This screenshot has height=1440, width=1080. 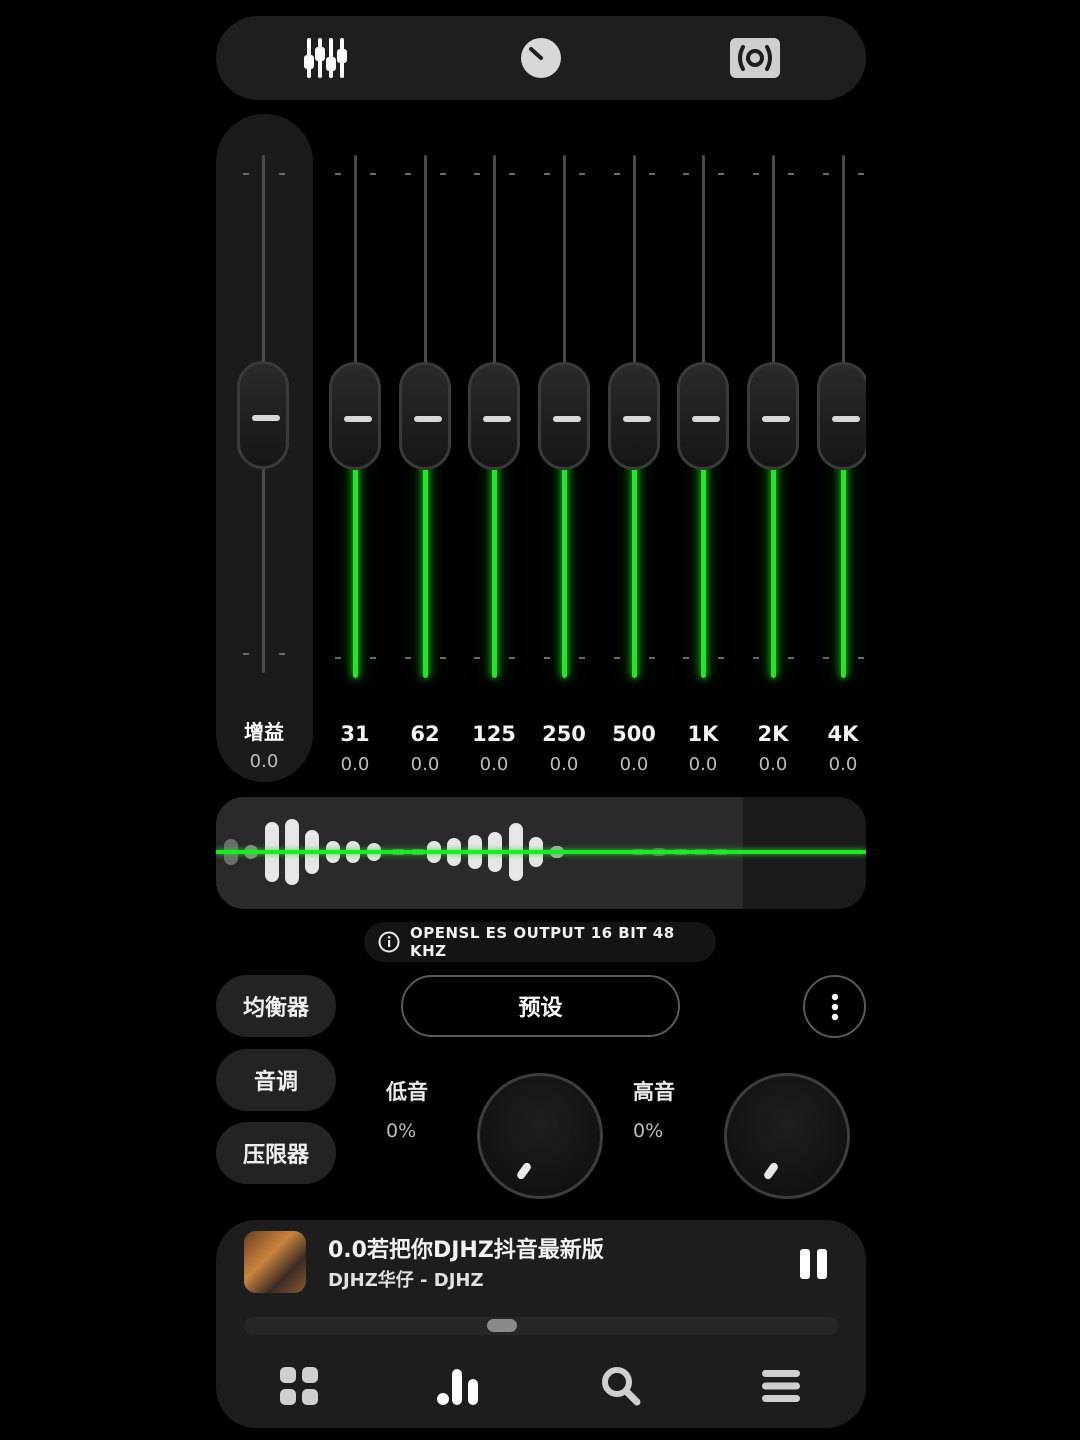 What do you see at coordinates (276, 1080) in the screenshot?
I see `tone-tab-button: 音调` at bounding box center [276, 1080].